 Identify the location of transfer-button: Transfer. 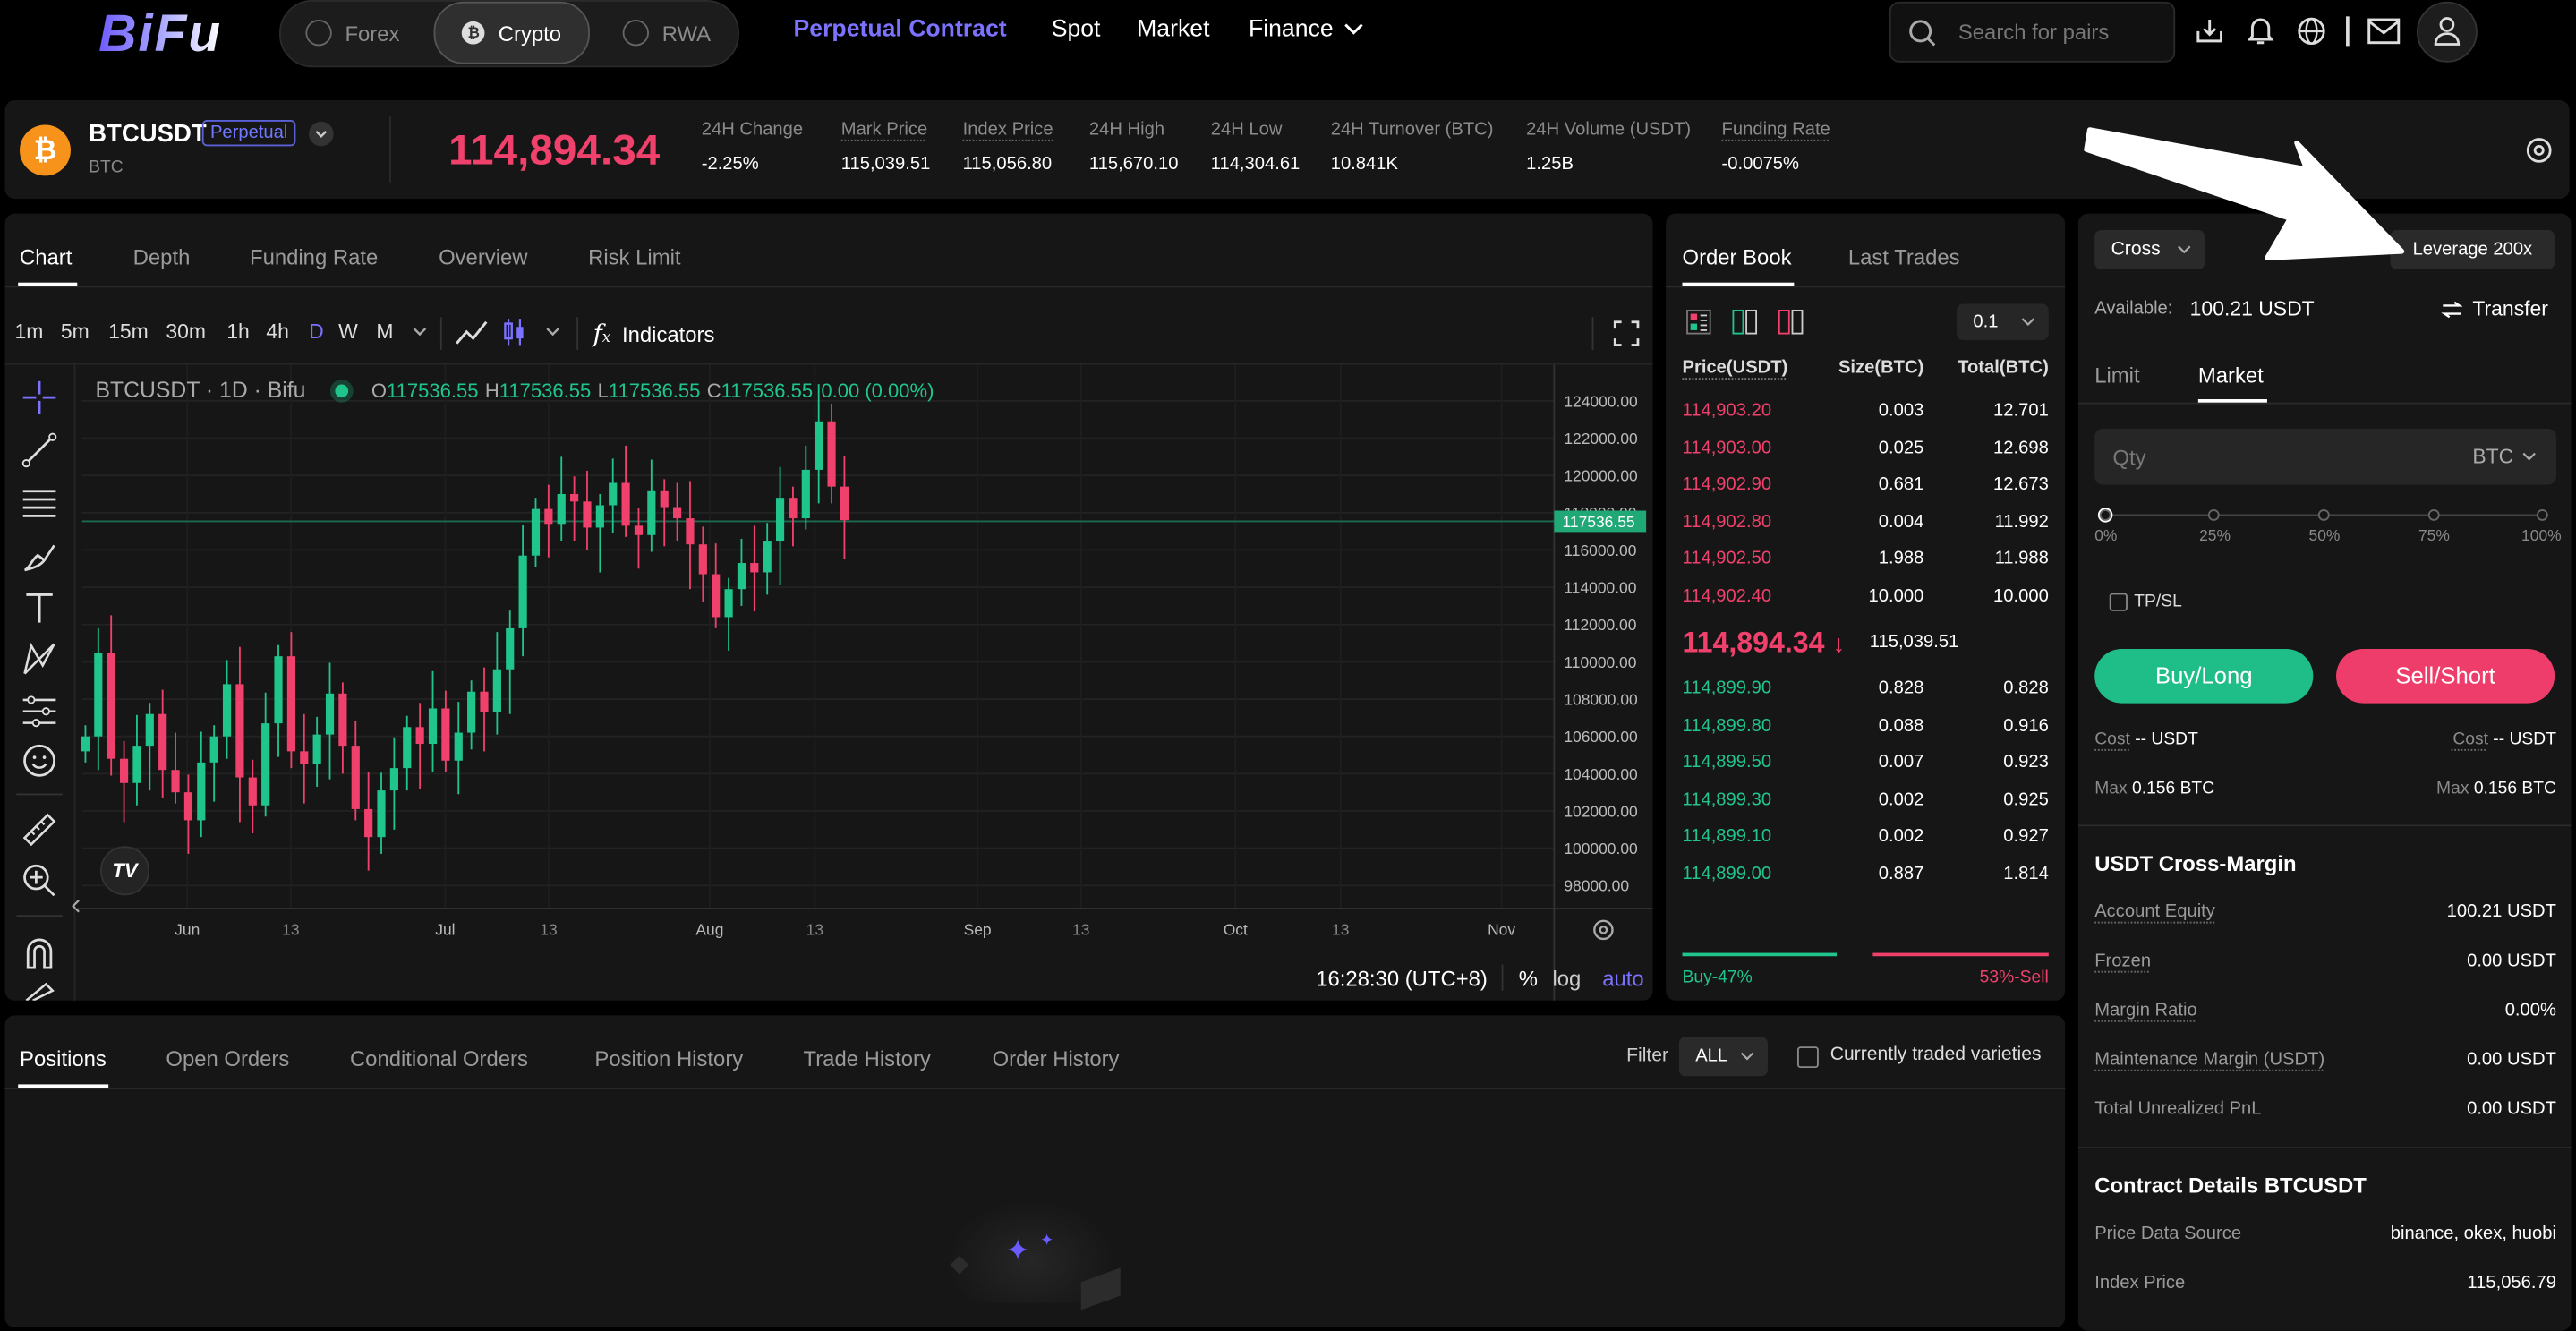
(2494, 308).